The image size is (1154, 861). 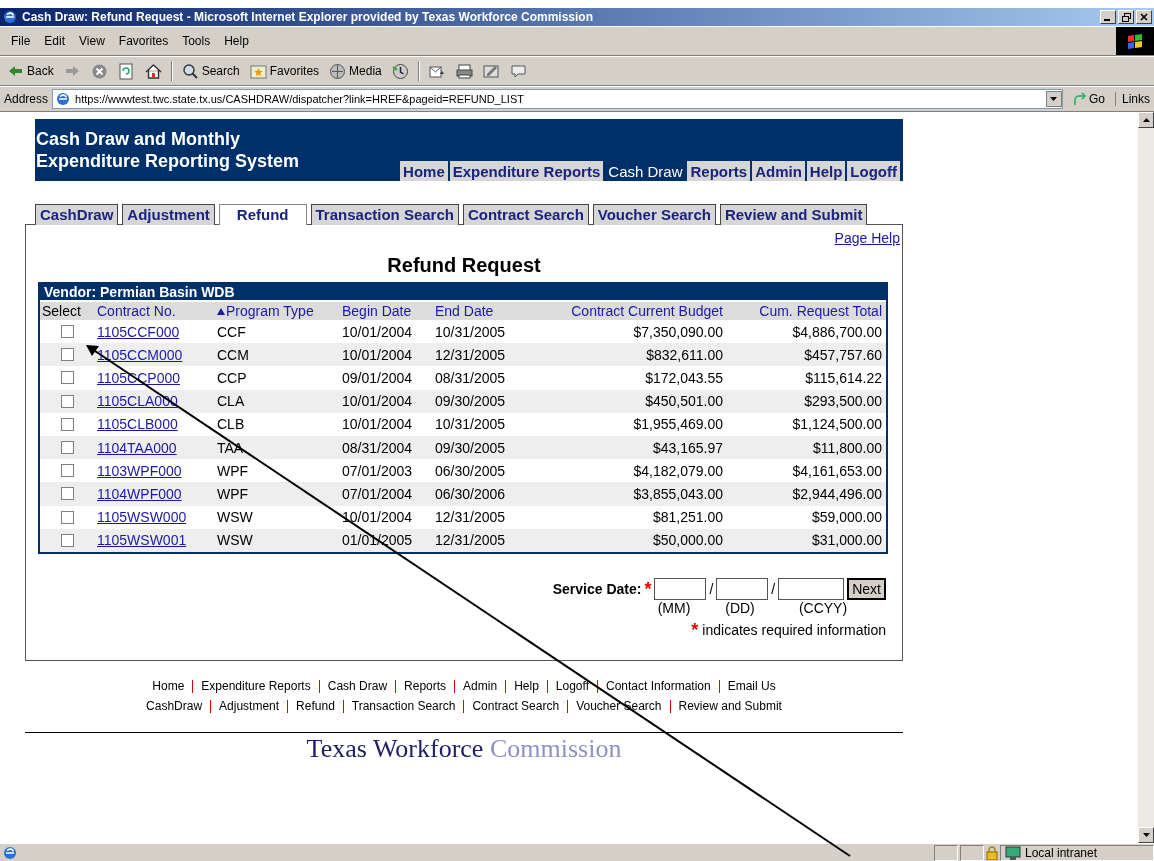 What do you see at coordinates (155, 354) in the screenshot?
I see `contract-link: 1105CCM000` at bounding box center [155, 354].